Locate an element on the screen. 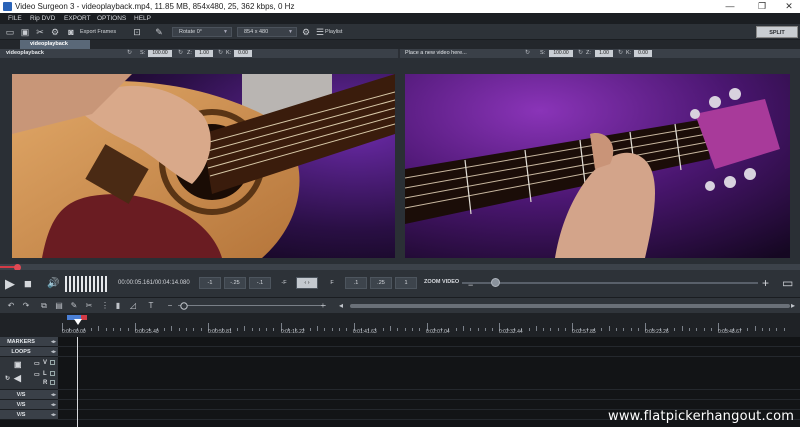 Image resolution: width=800 pixels, height=427 pixels. settings-icon: ⚙ is located at coordinates (55, 32).